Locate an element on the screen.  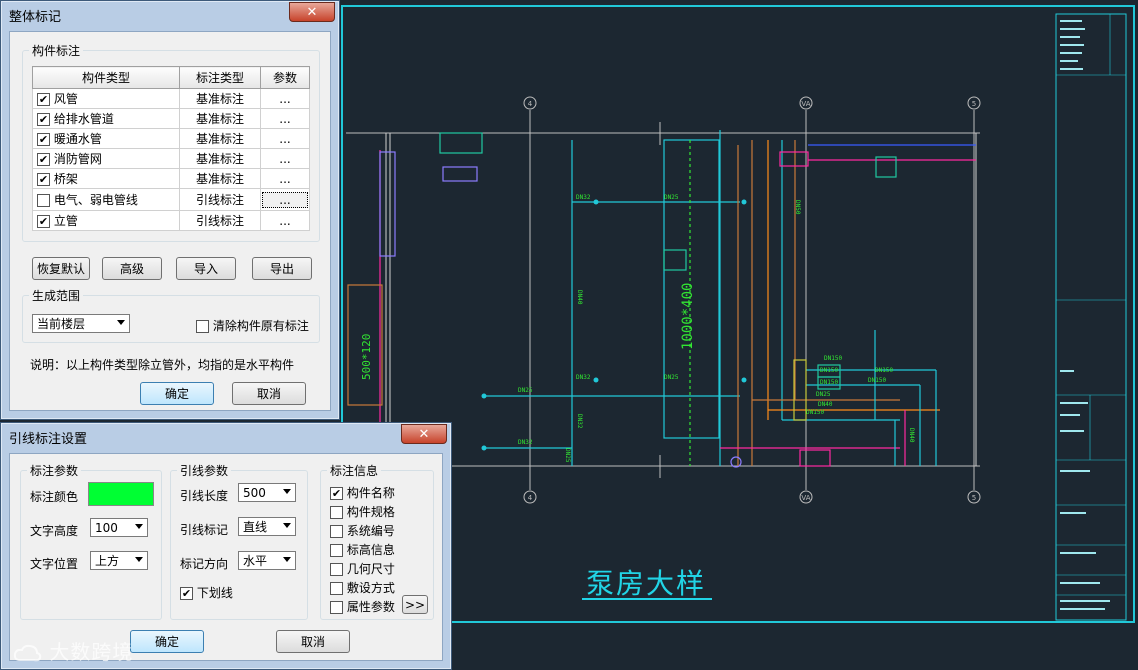
leader-mark-close-button: ✕ is located at coordinates (424, 434).